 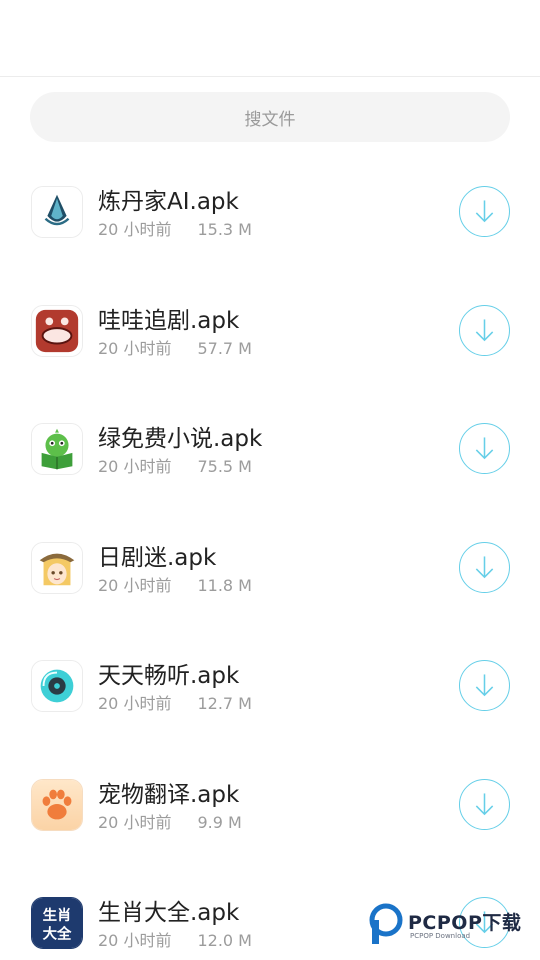 What do you see at coordinates (168, 202) in the screenshot?
I see `file-name: 炼丹家AI.apk` at bounding box center [168, 202].